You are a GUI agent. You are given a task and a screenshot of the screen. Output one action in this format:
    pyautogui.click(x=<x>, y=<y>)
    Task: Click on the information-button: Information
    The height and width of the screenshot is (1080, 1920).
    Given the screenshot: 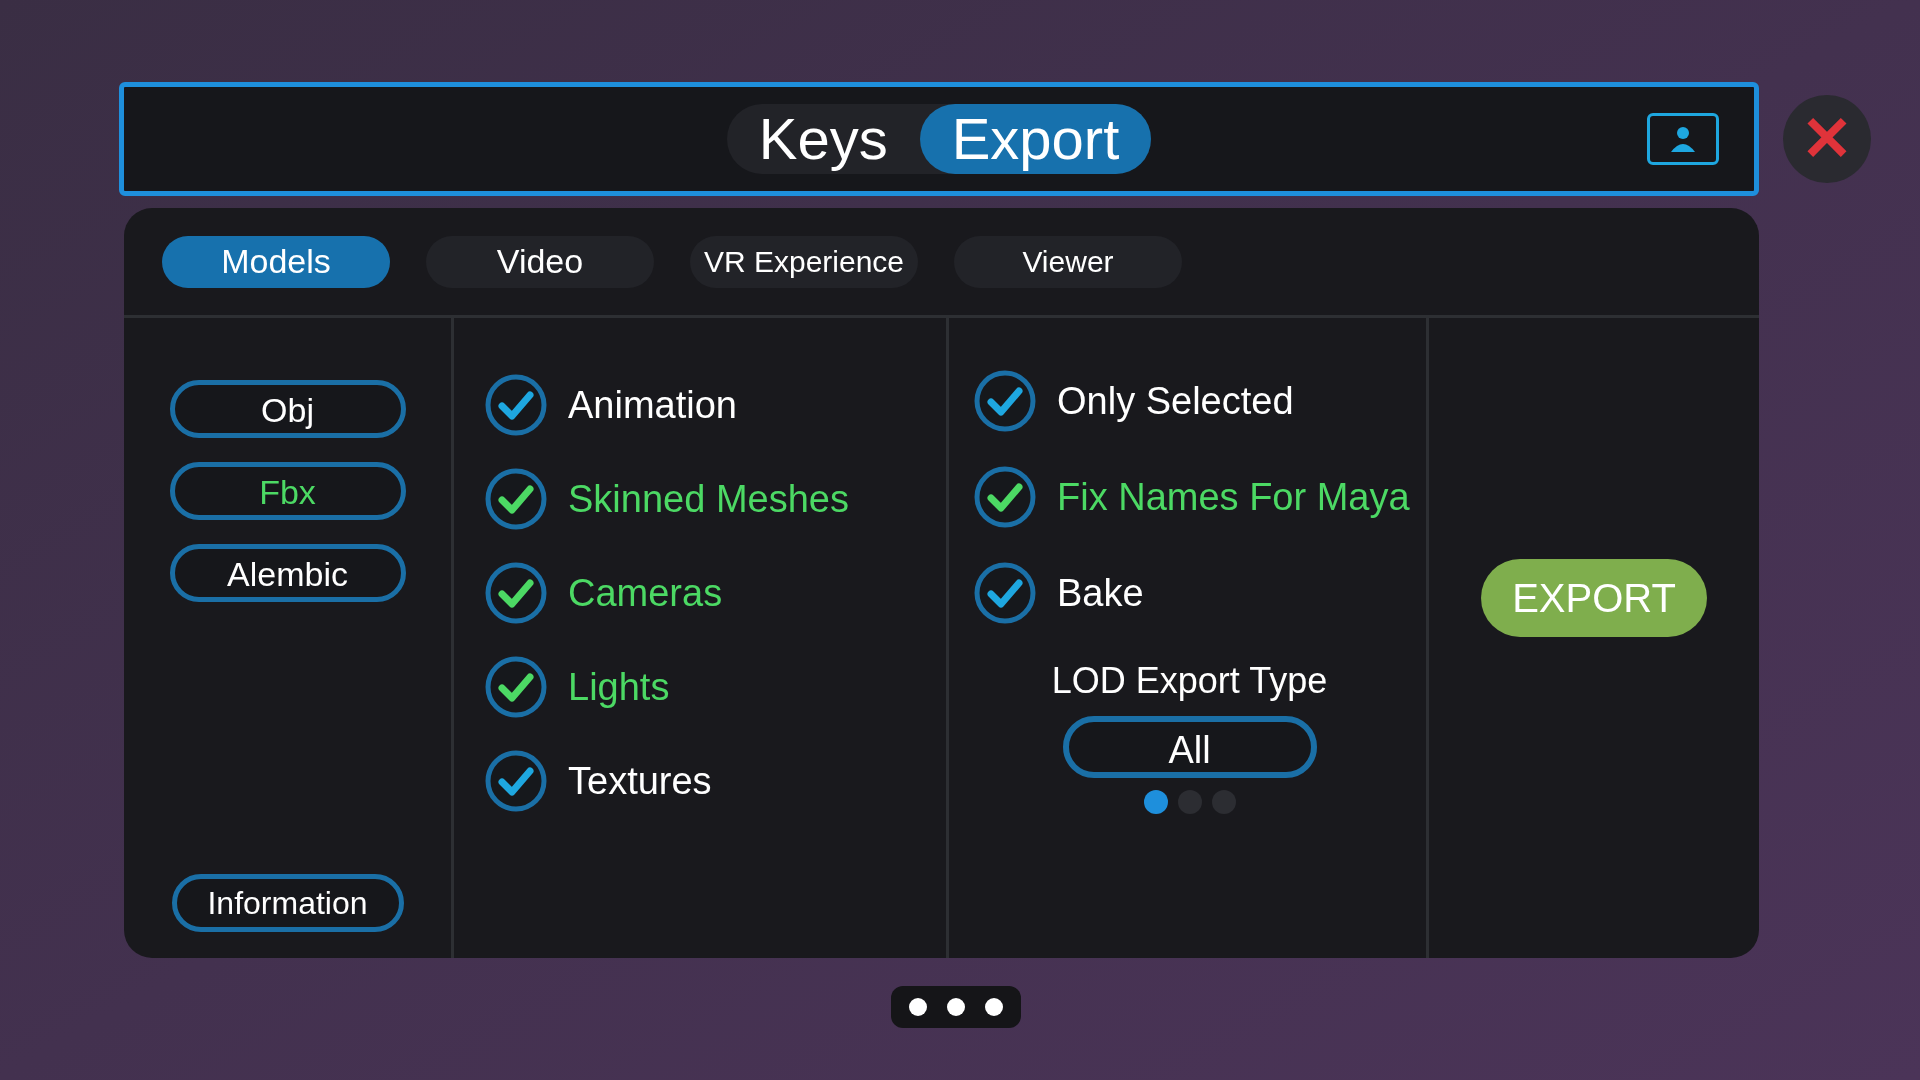 What is the action you would take?
    pyautogui.click(x=287, y=903)
    